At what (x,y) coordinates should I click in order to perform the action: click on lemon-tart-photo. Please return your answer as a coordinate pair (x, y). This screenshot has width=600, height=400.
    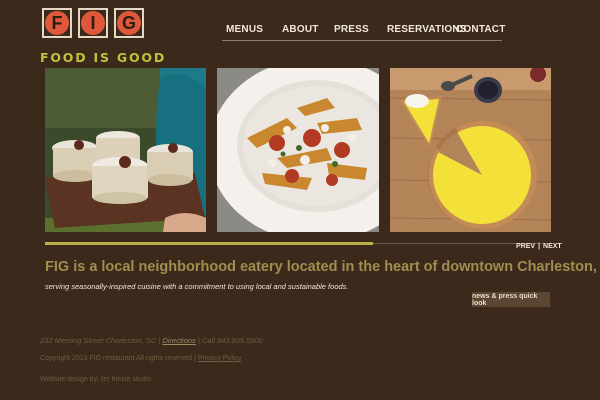
    Looking at the image, I should click on (470, 150).